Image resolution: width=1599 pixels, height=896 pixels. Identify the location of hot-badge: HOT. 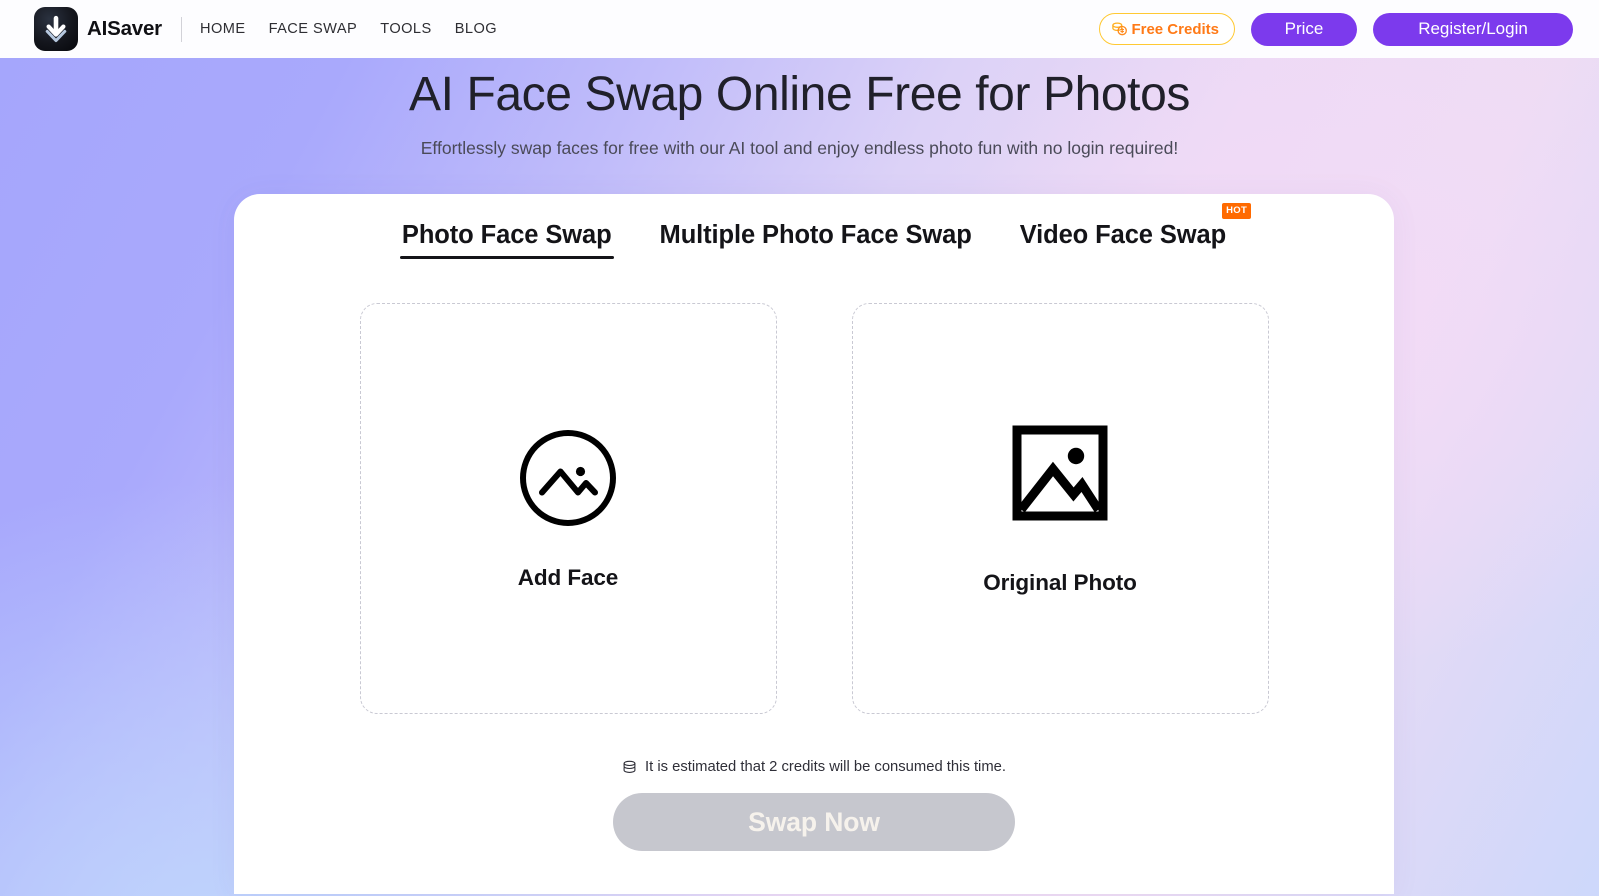
(1237, 211).